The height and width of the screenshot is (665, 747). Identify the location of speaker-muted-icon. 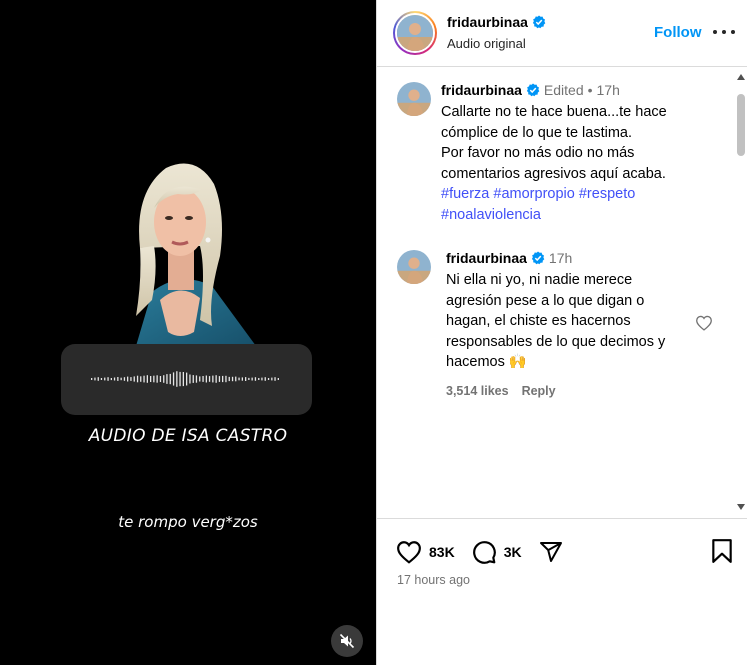
(347, 641).